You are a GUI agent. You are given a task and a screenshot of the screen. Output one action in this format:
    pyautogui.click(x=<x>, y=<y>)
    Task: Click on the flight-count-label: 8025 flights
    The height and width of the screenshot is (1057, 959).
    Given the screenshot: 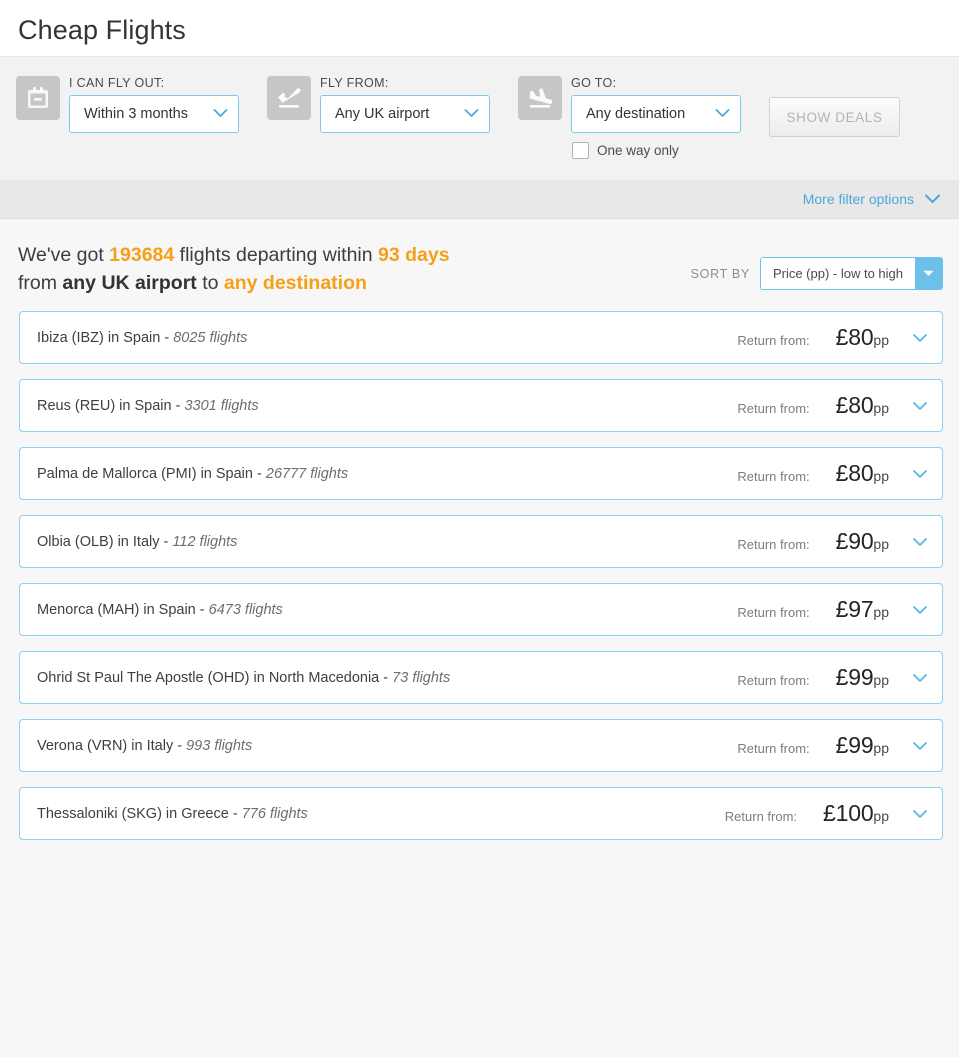 What is the action you would take?
    pyautogui.click(x=210, y=337)
    